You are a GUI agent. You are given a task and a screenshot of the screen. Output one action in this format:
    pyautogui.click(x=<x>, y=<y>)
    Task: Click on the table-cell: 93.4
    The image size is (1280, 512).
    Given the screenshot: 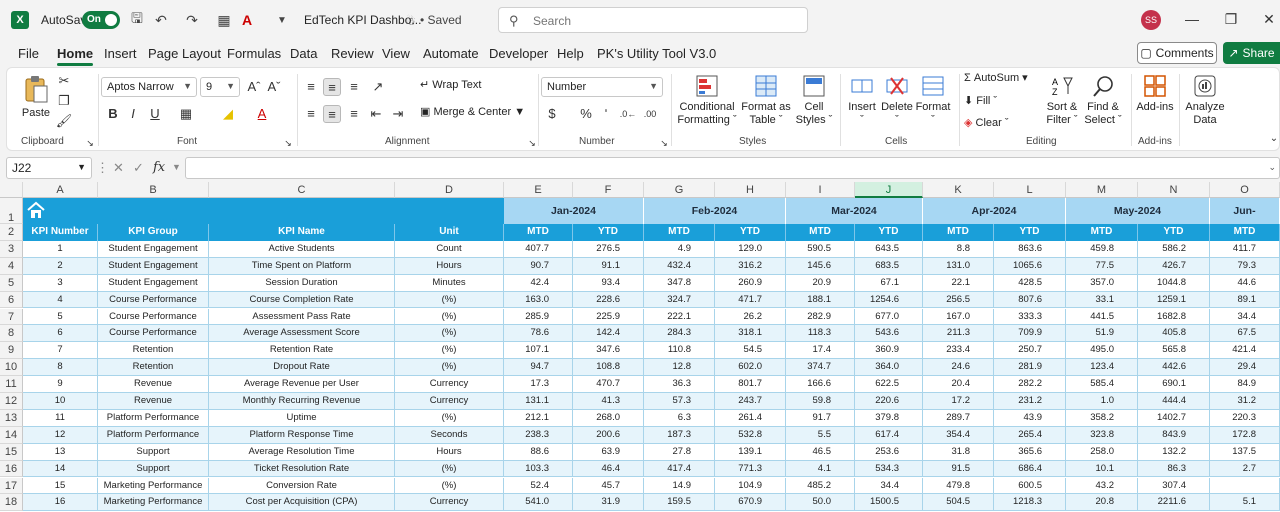 What is the action you would take?
    pyautogui.click(x=608, y=283)
    